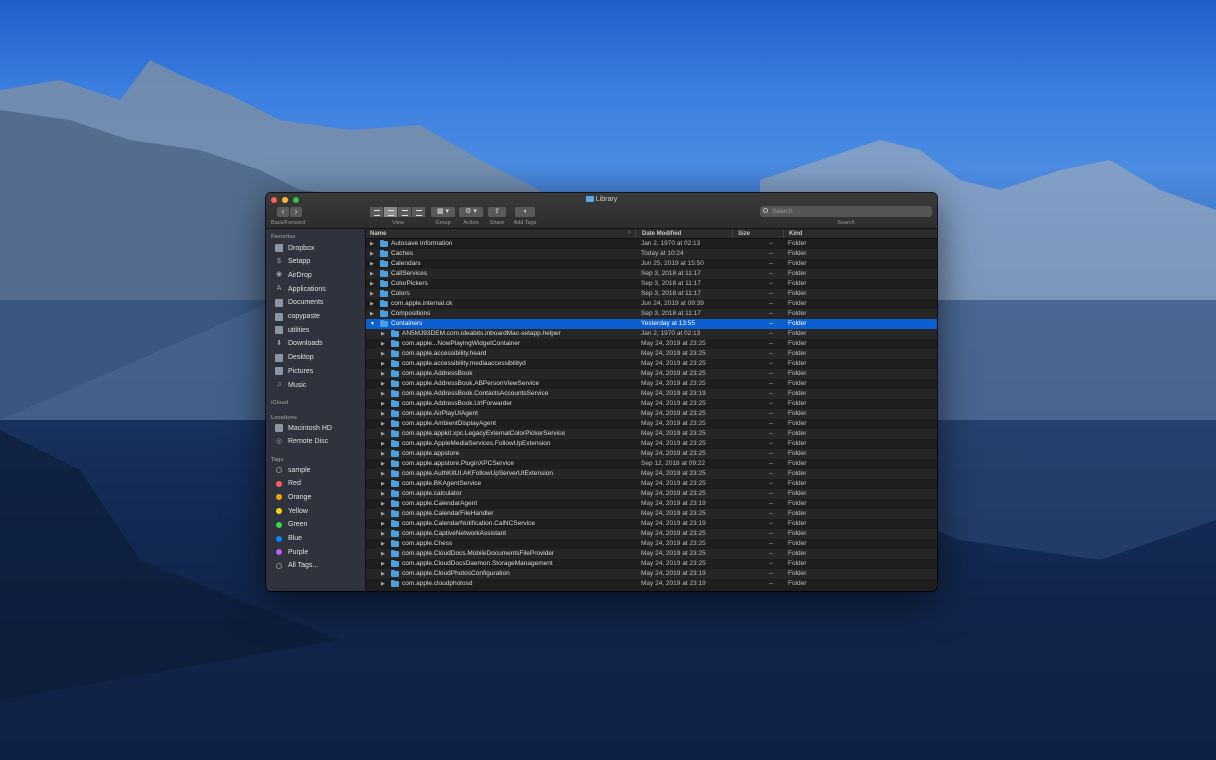 The width and height of the screenshot is (1216, 760). What do you see at coordinates (291, 511) in the screenshot?
I see `sidebar-tag-yellow: Yellow` at bounding box center [291, 511].